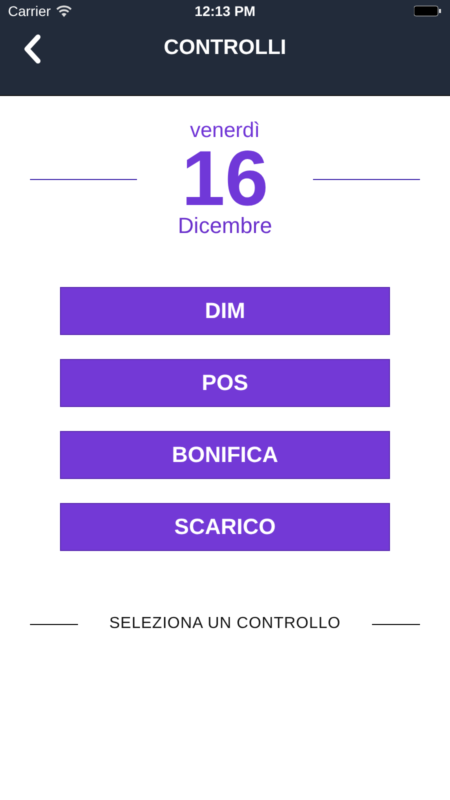 This screenshot has width=450, height=800. What do you see at coordinates (225, 527) in the screenshot?
I see `control-button: SCARICO` at bounding box center [225, 527].